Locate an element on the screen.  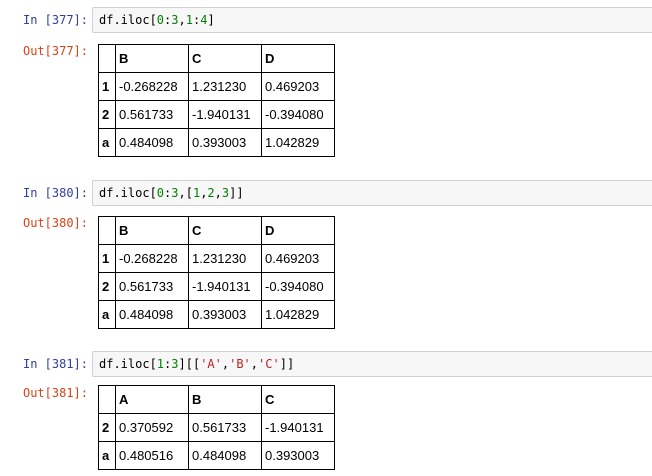
table-row: 2 0.370592 0.561733 -1.940131 is located at coordinates (216, 427).